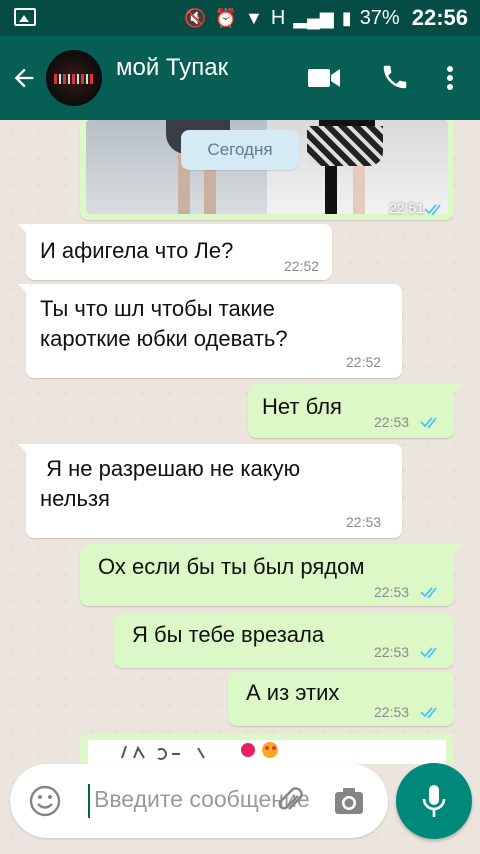  I want to click on network-type-label: H, so click(278, 17).